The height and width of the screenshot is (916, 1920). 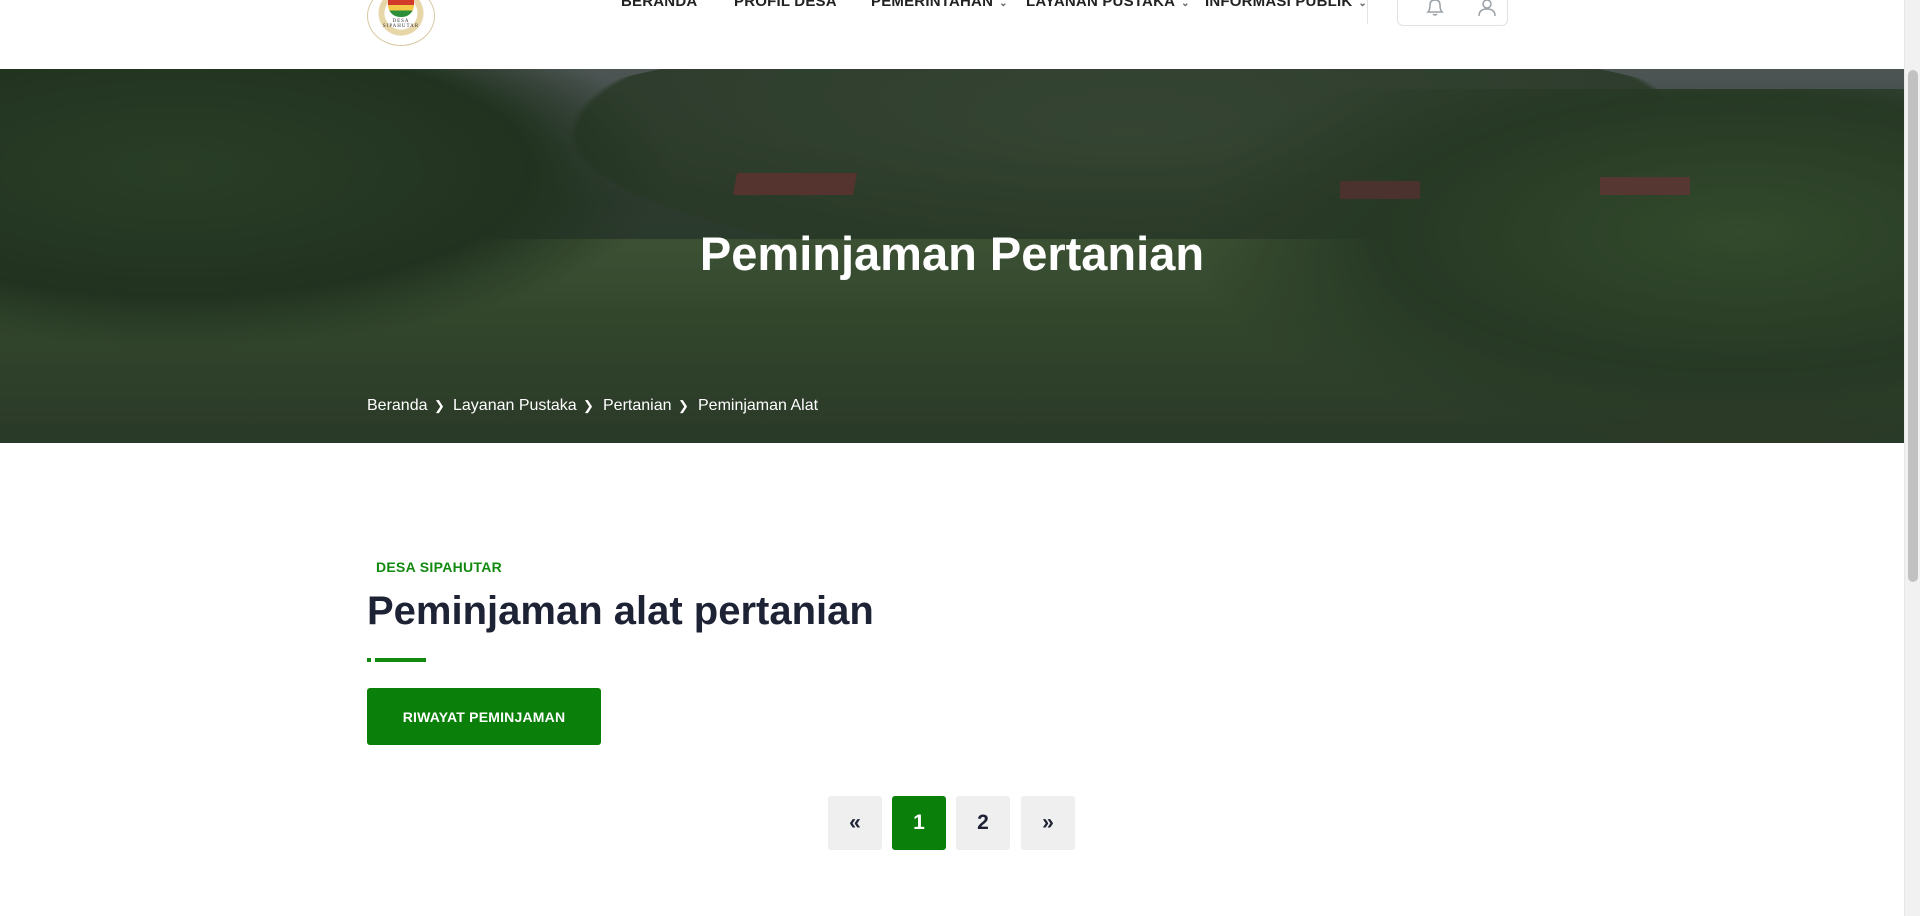 I want to click on nav-informasi-publik: INFORMASI PUBLIK ⌄, so click(x=1286, y=5).